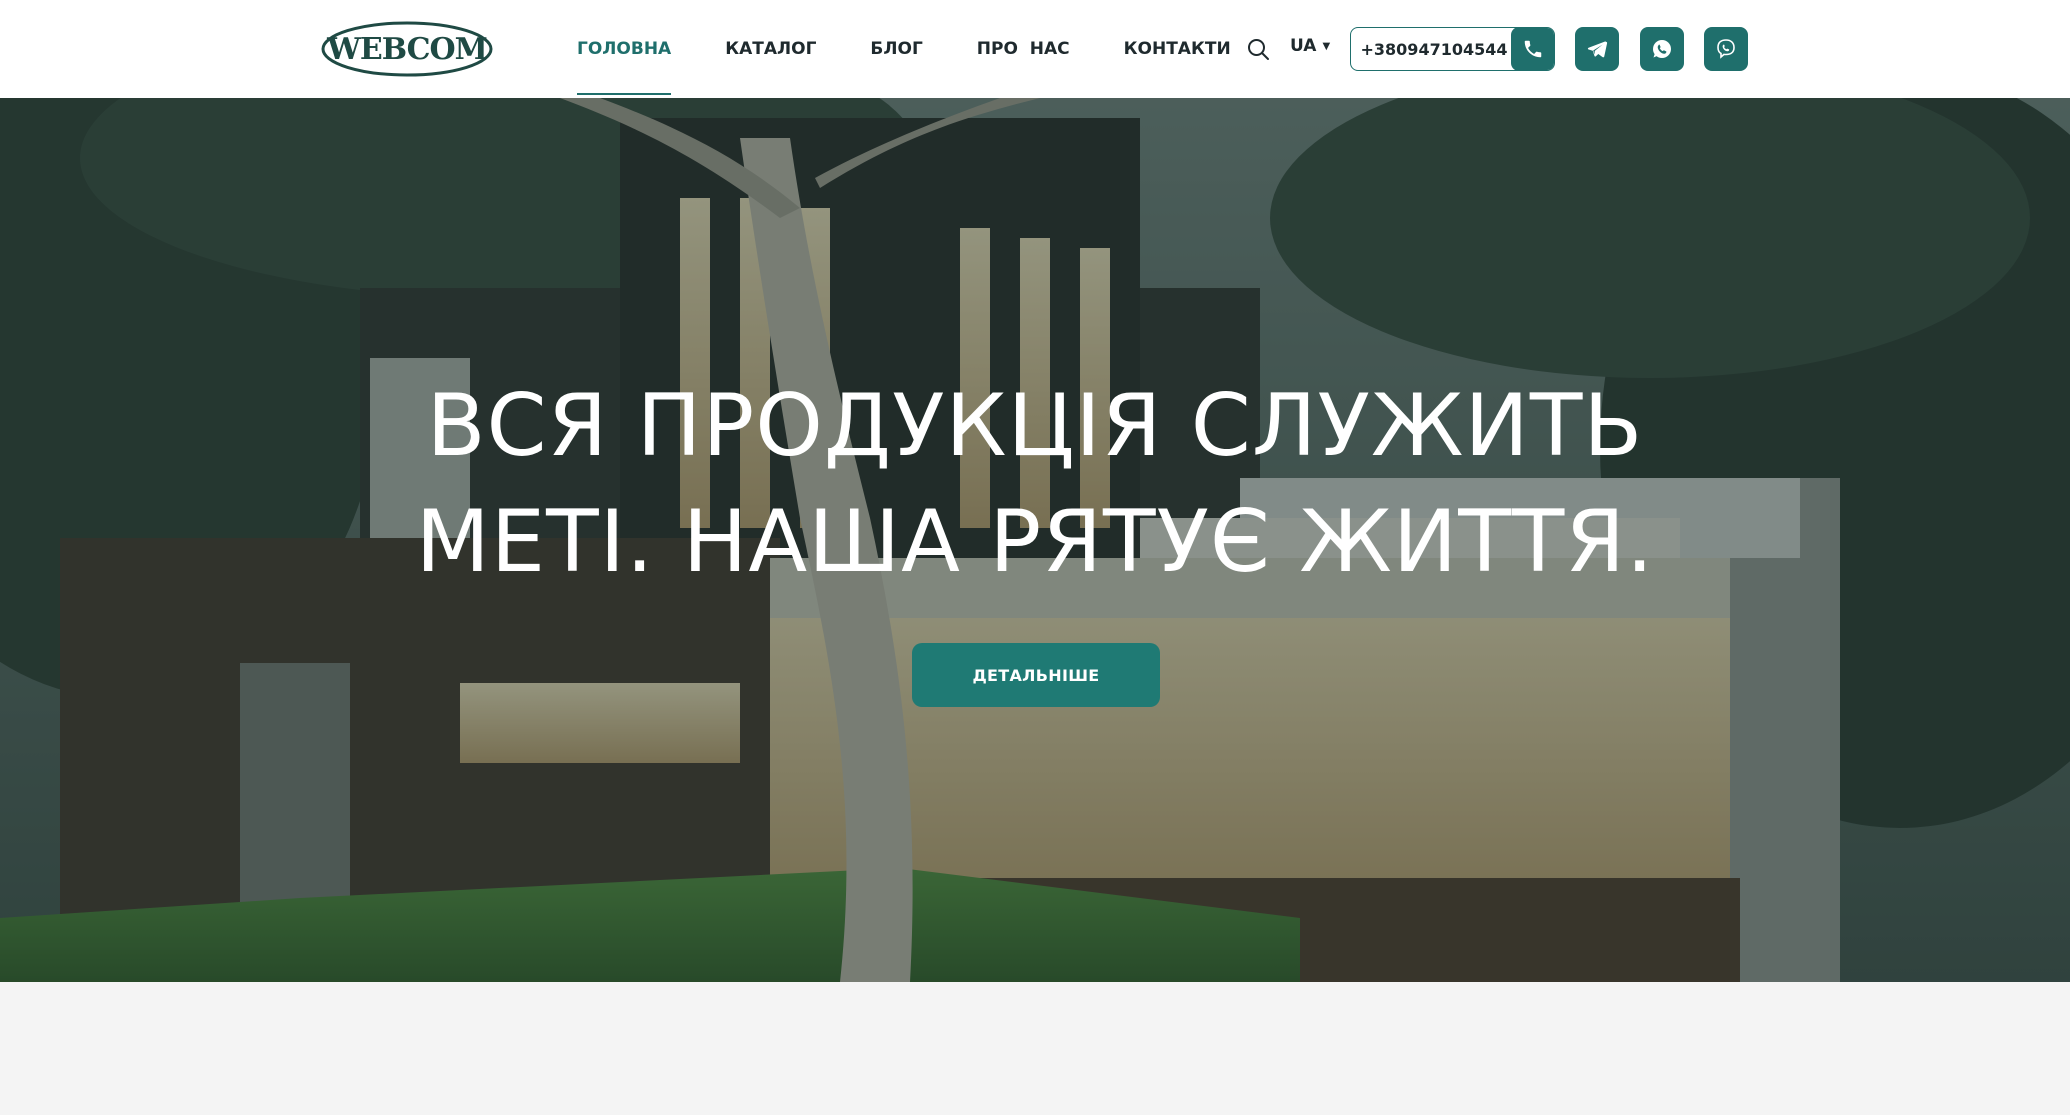 The width and height of the screenshot is (2070, 1115). Describe the element at coordinates (1023, 49) in the screenshot. I see `nav-item-about: ПРО НАС` at that location.